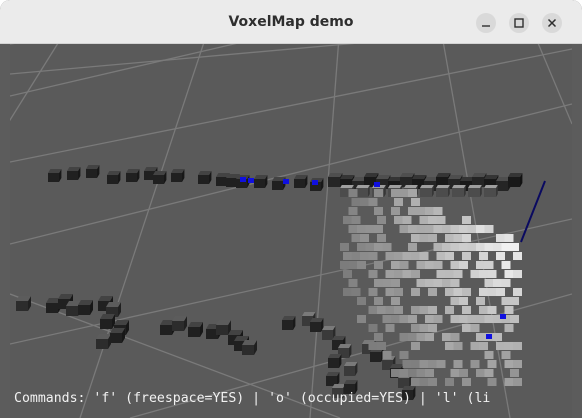 The height and width of the screenshot is (418, 582). I want to click on title-bar: VoxelMap demo, so click(291, 22).